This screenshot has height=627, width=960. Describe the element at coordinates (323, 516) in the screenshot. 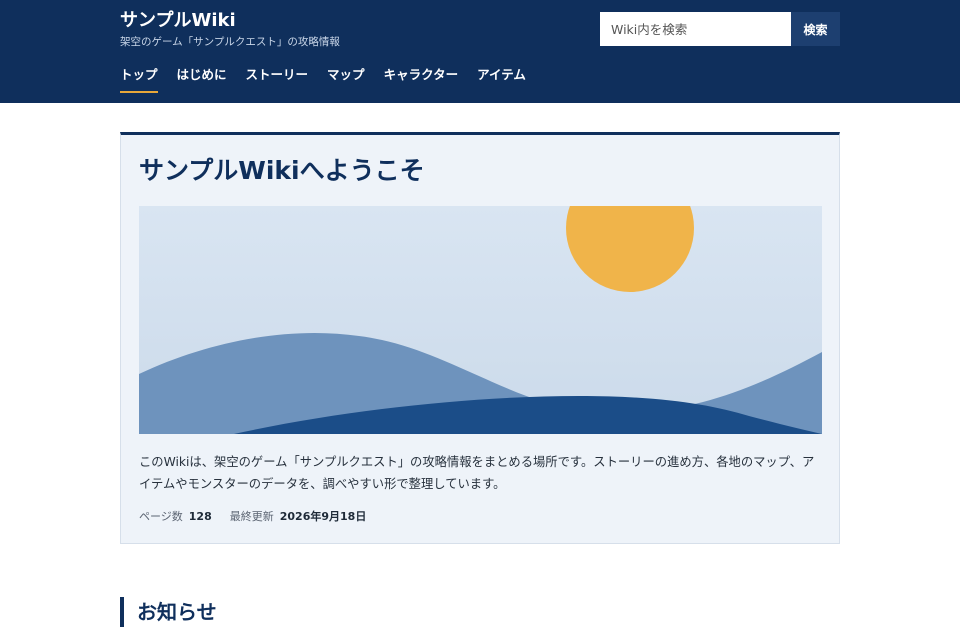

I see `last-updated-value: 2026年9月18日` at that location.